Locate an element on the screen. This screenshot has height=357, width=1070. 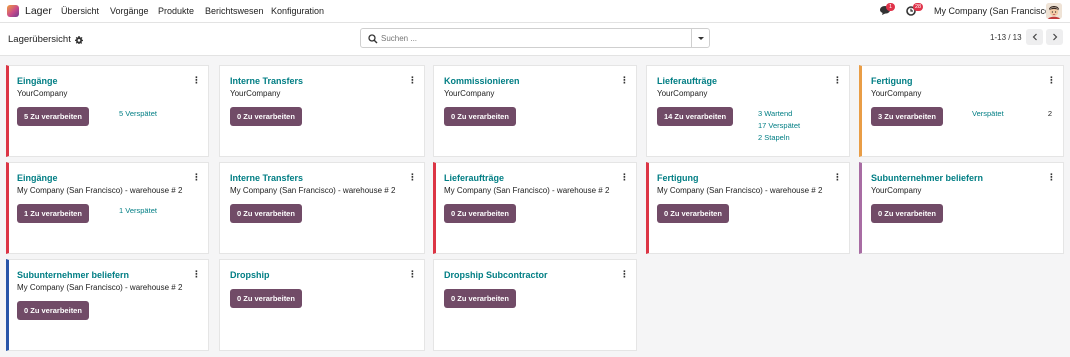
control-panel: Lagerübersicht 1-13 / 13 is located at coordinates (535, 39).